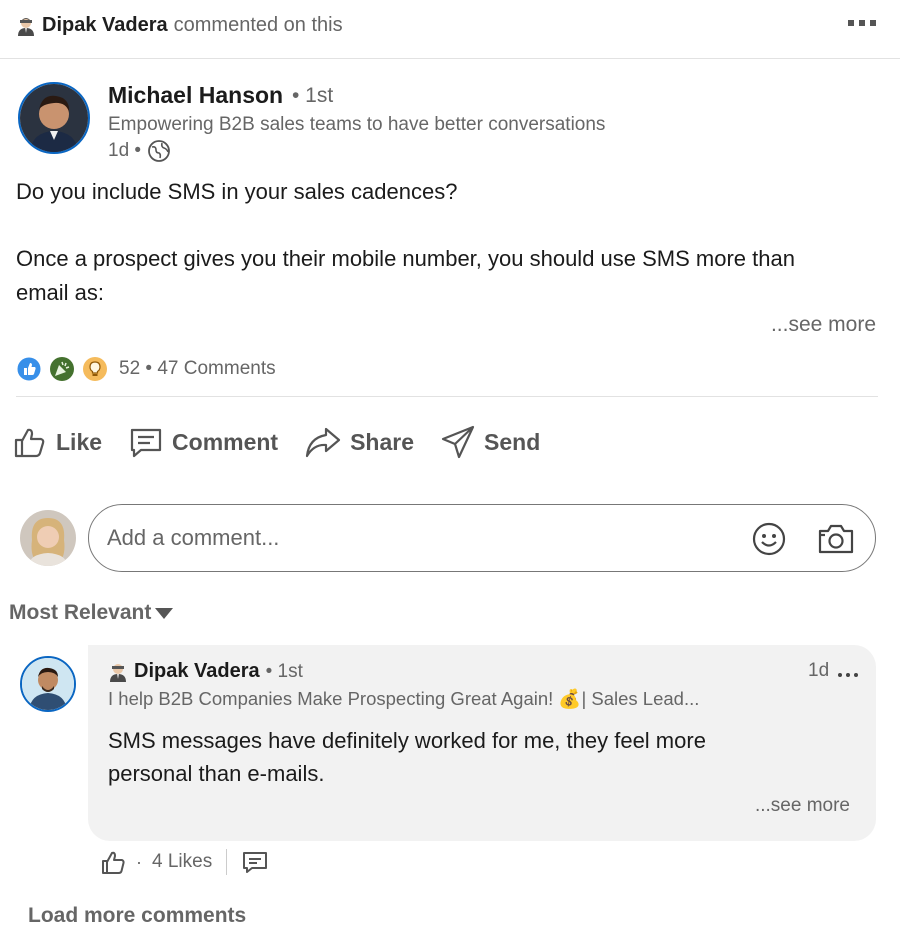 This screenshot has height=936, width=900. What do you see at coordinates (258, 25) in the screenshot?
I see `notification-action-text: commented on this` at bounding box center [258, 25].